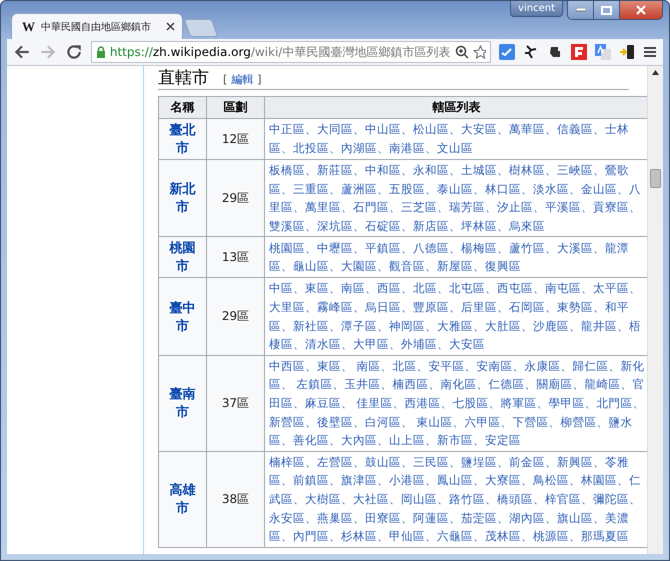 The height and width of the screenshot is (561, 670). Describe the element at coordinates (455, 317) in the screenshot. I see `district-links: 中區、東區、南區、西區、北區、北屯區、西屯區、南屯區、太平區、大里區、霧峰區、烏日區、豐原區、后里區、石岡區、東勢區、和平區、新社區、潭子區、神岡區、大雅區、大肚區、沙鹿區、龍井區、梧棲區、清水區、大甲區、外埔區、大安區` at that location.